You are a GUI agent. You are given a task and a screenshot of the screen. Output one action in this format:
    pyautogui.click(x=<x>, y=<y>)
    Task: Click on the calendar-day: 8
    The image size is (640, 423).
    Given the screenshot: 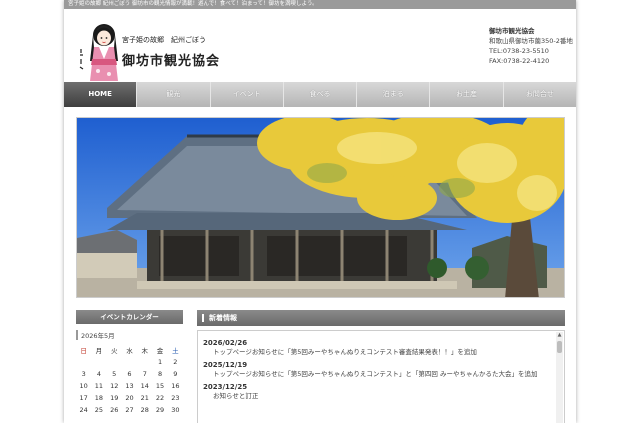 What is the action you would take?
    pyautogui.click(x=159, y=374)
    